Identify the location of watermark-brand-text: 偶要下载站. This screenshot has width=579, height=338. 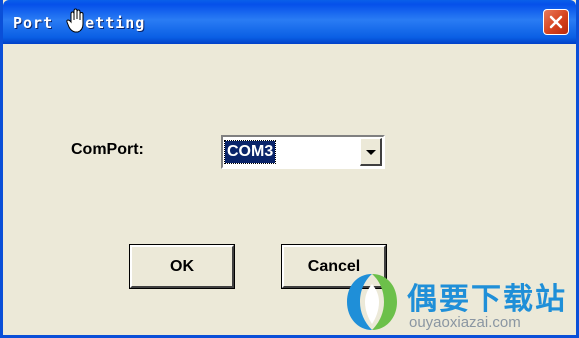
(487, 299).